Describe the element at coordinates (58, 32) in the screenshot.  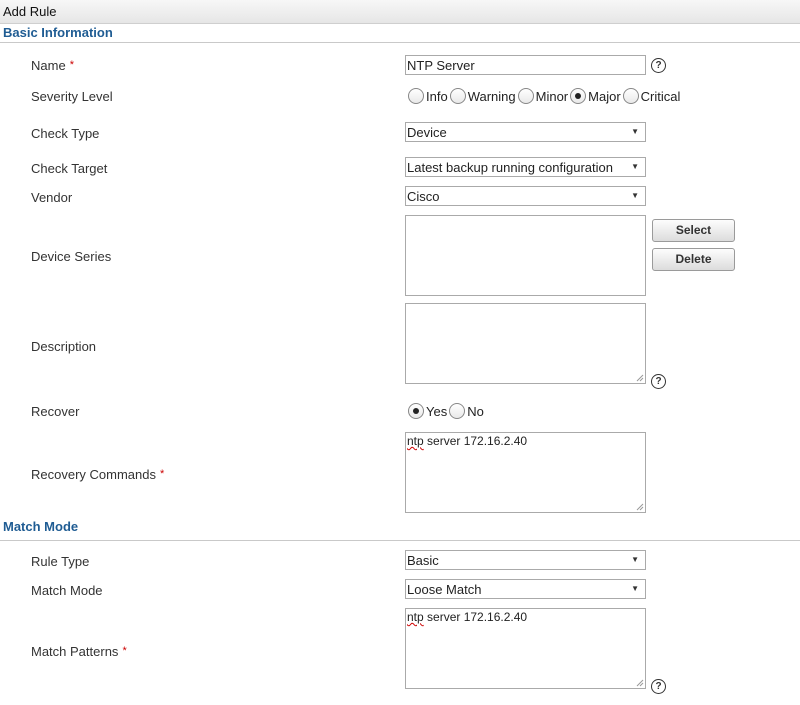
I see `section-basic-information: Basic Information` at that location.